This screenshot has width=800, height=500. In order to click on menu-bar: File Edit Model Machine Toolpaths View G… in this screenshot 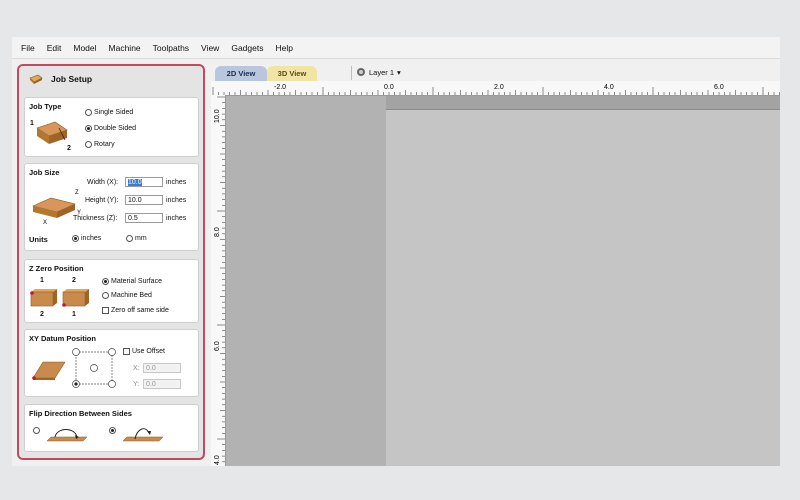, I will do `click(396, 48)`.